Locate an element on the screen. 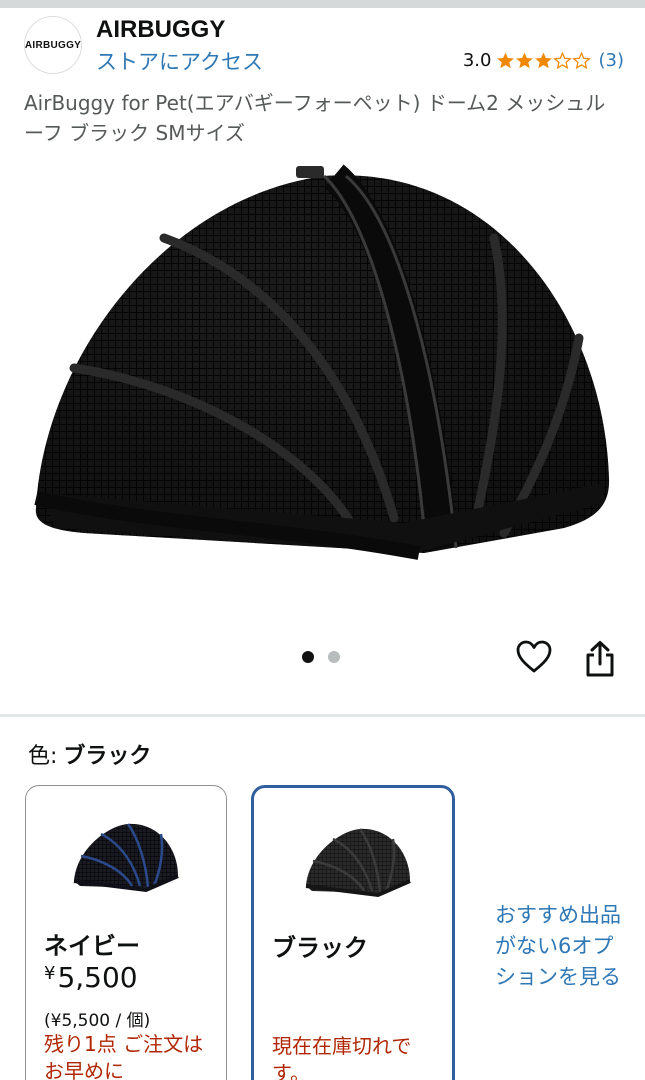  visit-store-link: ストアにアクセス is located at coordinates (179, 61).